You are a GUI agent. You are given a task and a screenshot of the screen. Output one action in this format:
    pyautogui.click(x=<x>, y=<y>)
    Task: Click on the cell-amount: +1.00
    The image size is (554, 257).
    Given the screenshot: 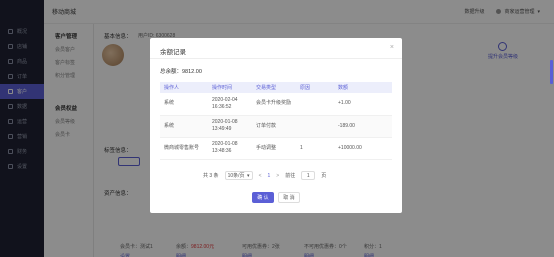 What is the action you would take?
    pyautogui.click(x=363, y=104)
    